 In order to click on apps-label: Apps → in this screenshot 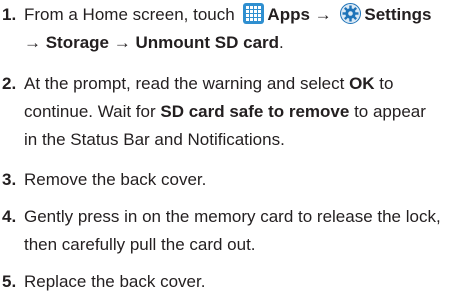, I will do `click(302, 14)`.